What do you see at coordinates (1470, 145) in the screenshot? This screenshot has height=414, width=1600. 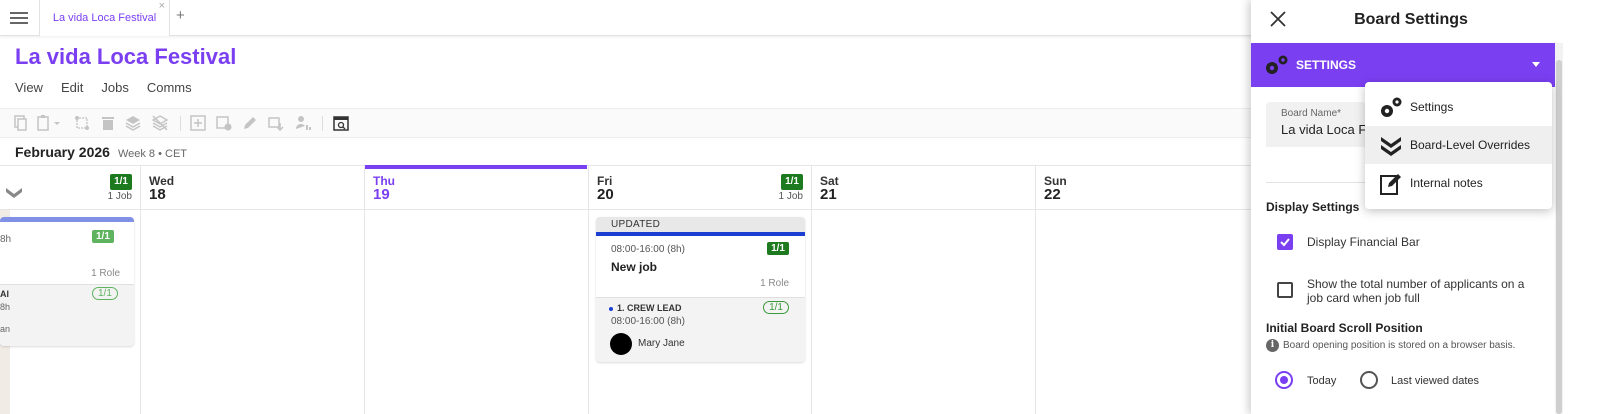 I see `dropdown-item-label: Board-Level Overrides` at bounding box center [1470, 145].